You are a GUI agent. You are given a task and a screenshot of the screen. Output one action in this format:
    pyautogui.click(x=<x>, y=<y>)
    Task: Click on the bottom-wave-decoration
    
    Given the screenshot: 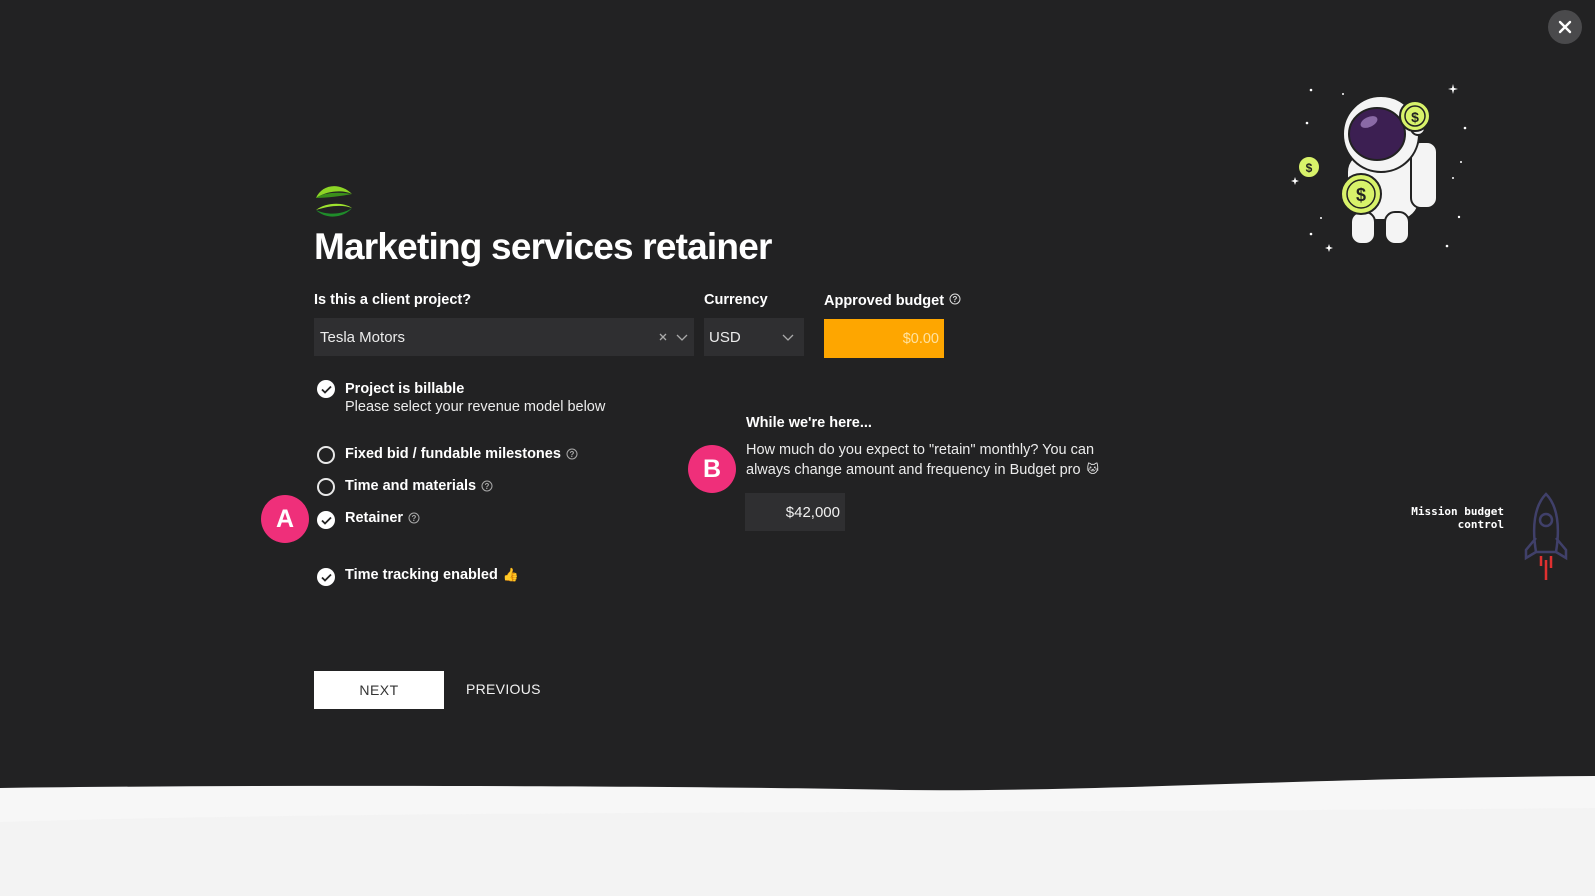 What is the action you would take?
    pyautogui.click(x=797, y=836)
    